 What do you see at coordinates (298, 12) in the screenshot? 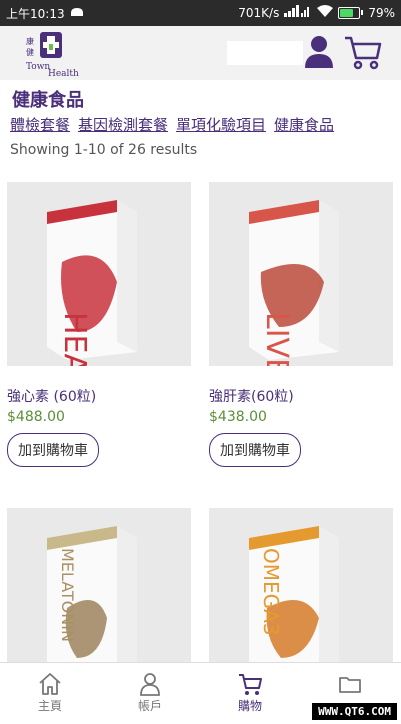
I see `signal-hd-icon` at bounding box center [298, 12].